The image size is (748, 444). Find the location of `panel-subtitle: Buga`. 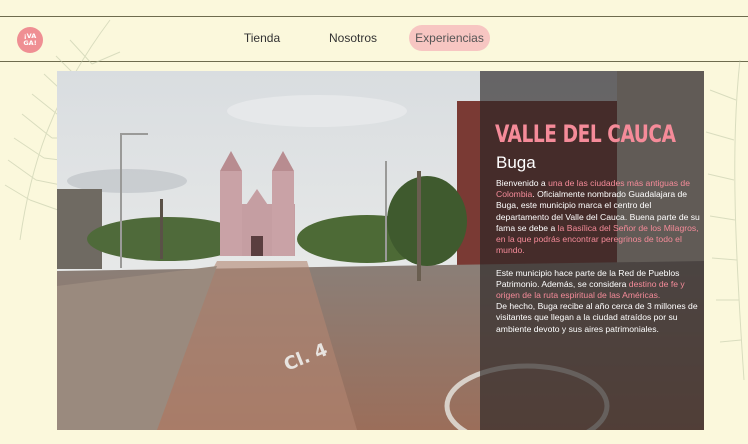

panel-subtitle: Buga is located at coordinates (516, 162).